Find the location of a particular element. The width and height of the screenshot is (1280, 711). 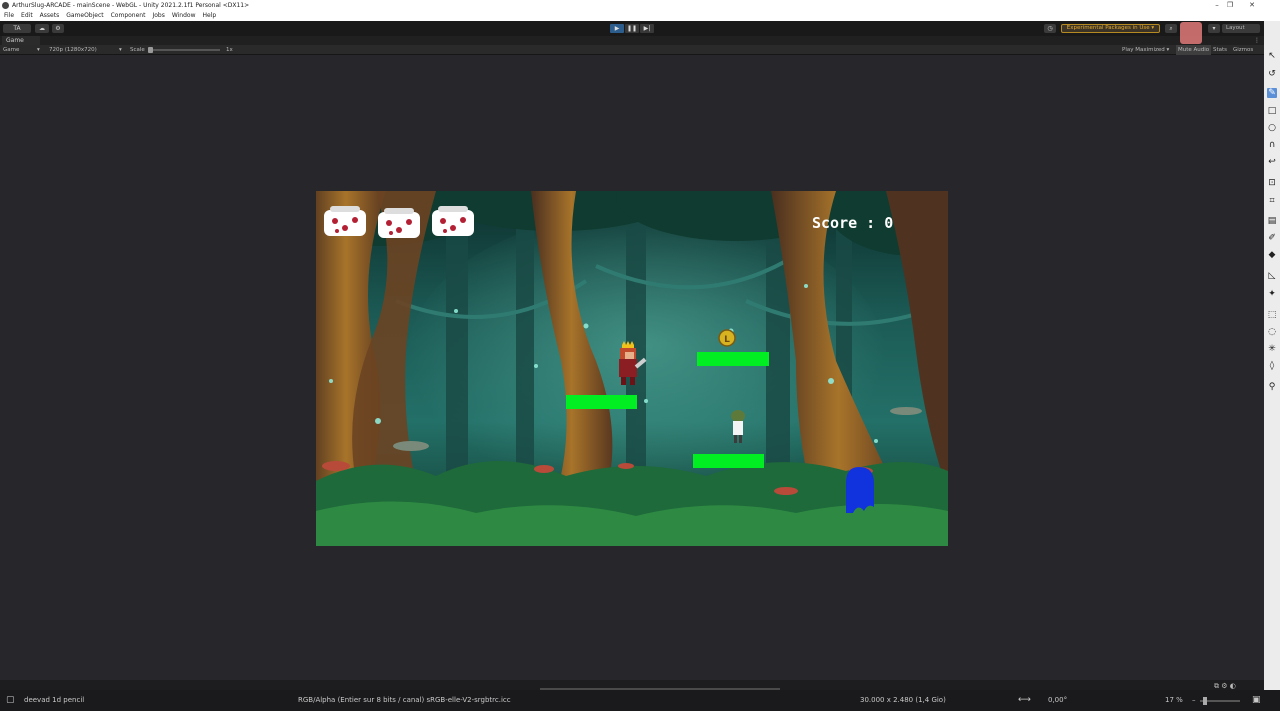

scale-slider-knob is located at coordinates (150, 50).